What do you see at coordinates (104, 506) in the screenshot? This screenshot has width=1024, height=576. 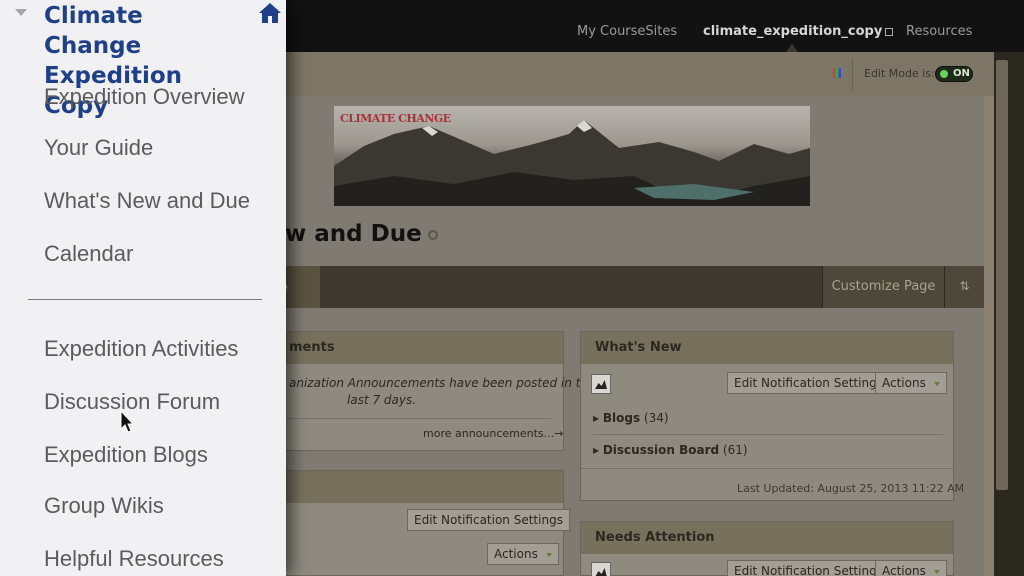 I see `menu-item-group-wikis: Group Wikis` at bounding box center [104, 506].